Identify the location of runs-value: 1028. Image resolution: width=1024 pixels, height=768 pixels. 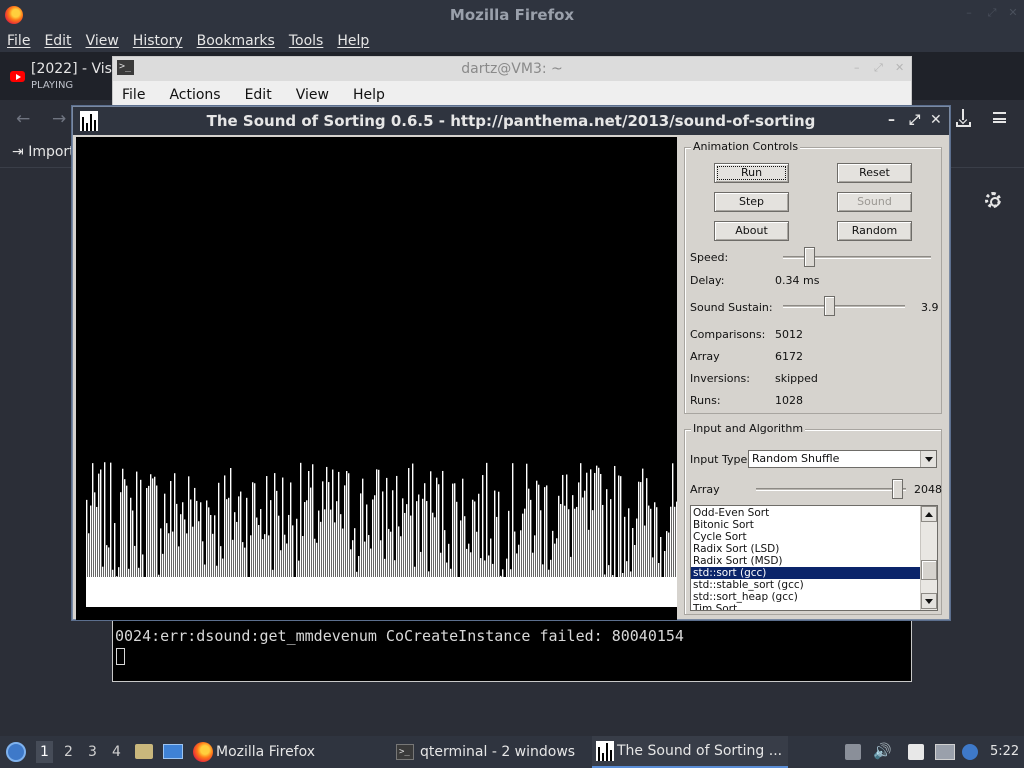
(789, 400).